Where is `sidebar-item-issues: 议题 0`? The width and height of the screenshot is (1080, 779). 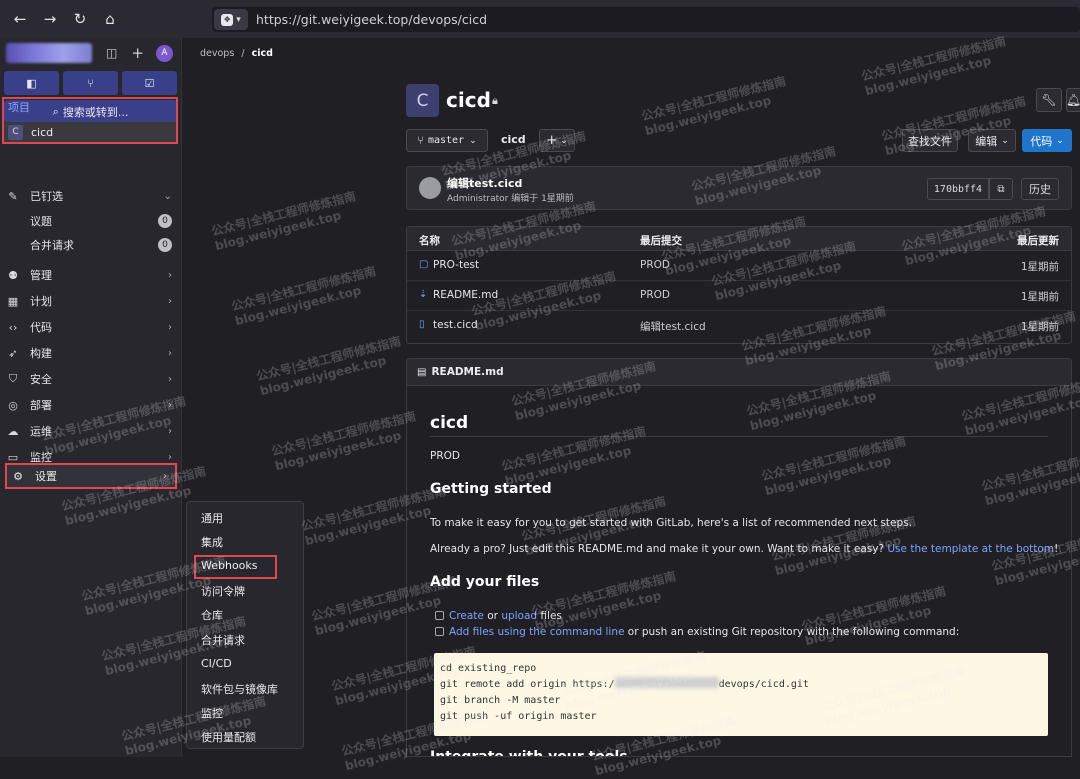 sidebar-item-issues: 议题 0 is located at coordinates (91, 221).